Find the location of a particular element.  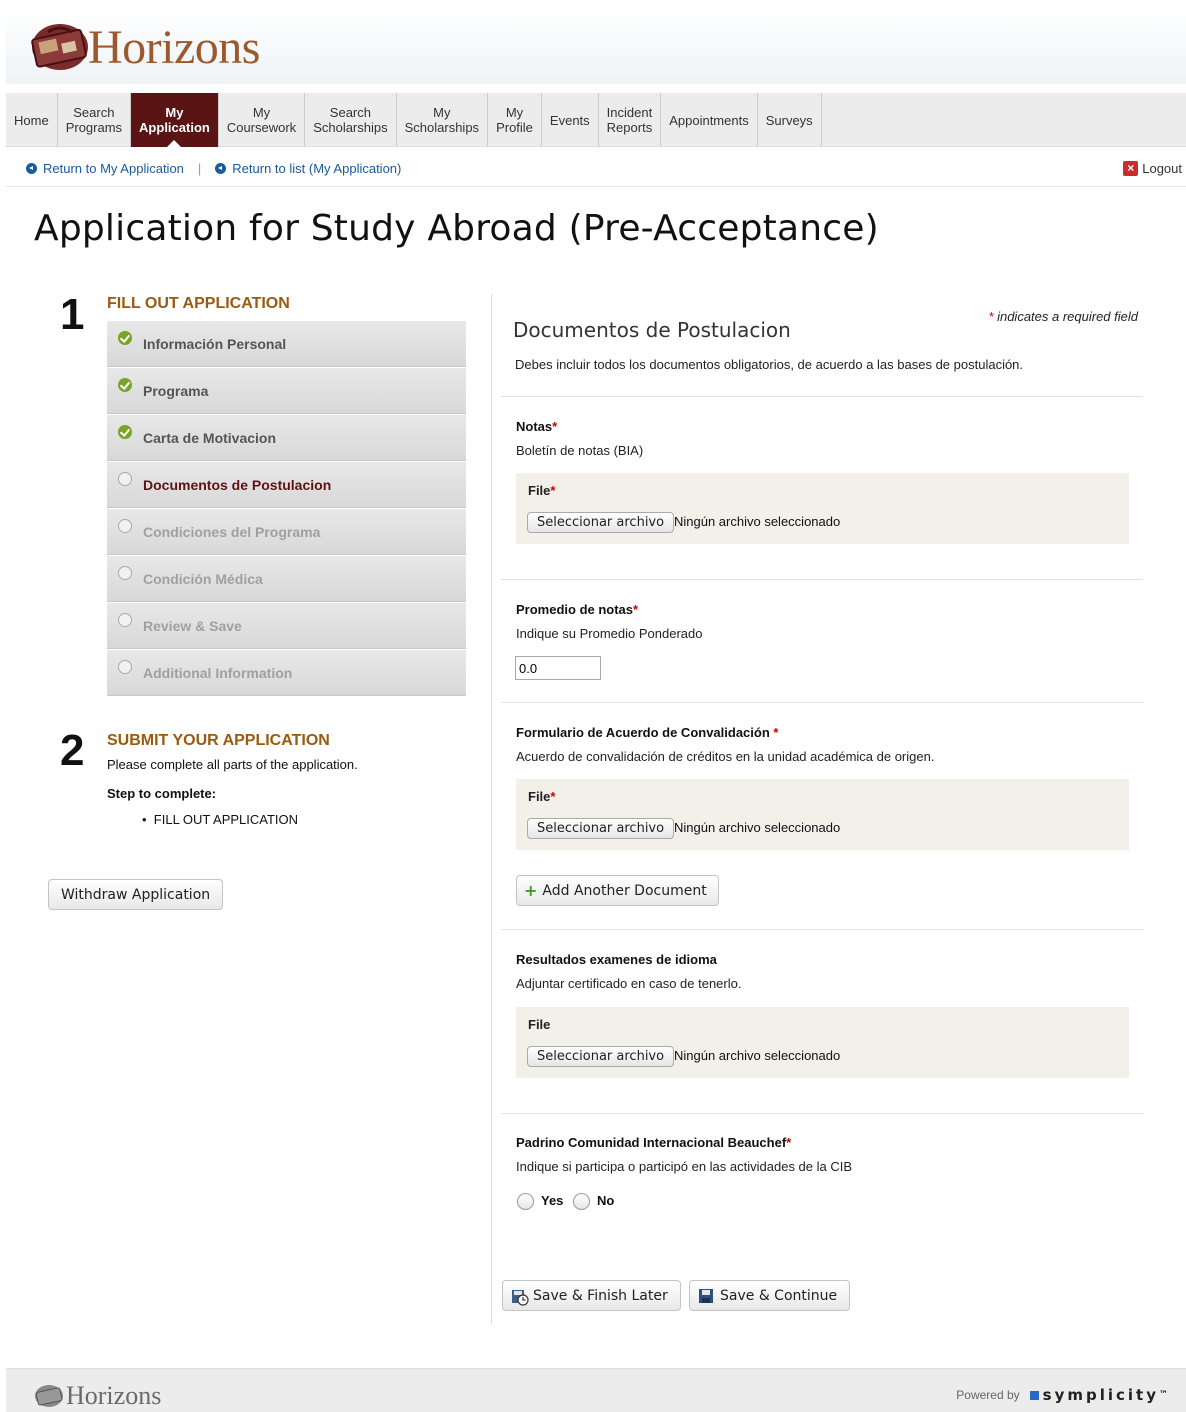

step-item-condici-n-m-dica: Condición Médica is located at coordinates (286, 578).